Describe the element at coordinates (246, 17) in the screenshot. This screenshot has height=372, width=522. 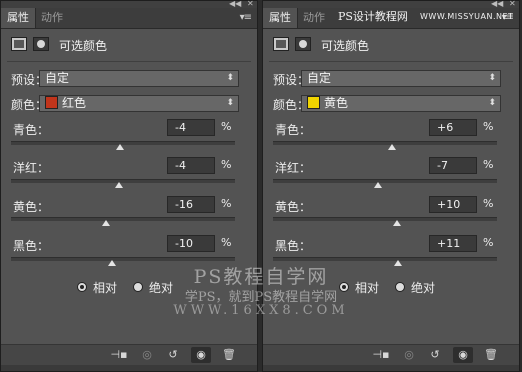
I see `menu-icon: ▾≡` at that location.